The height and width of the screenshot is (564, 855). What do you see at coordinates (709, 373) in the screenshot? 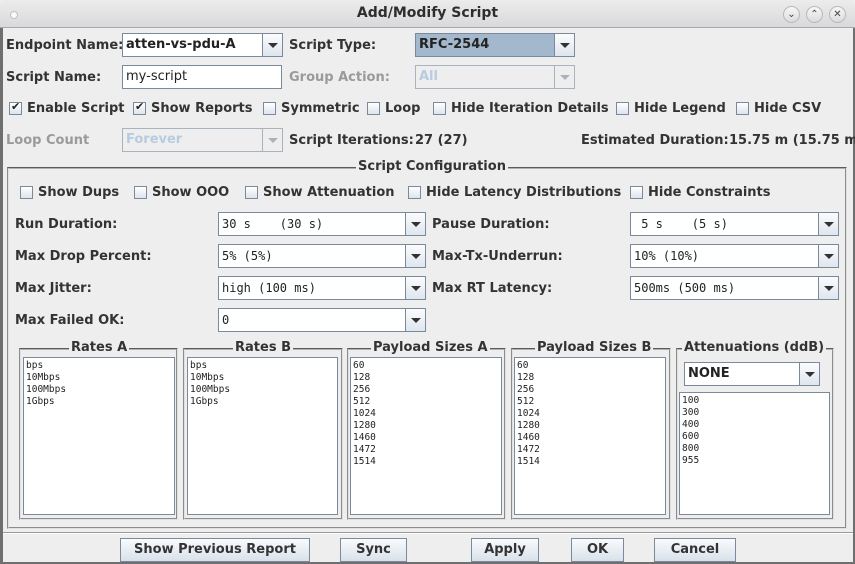
I see `attenuation-preset-value: NONE` at bounding box center [709, 373].